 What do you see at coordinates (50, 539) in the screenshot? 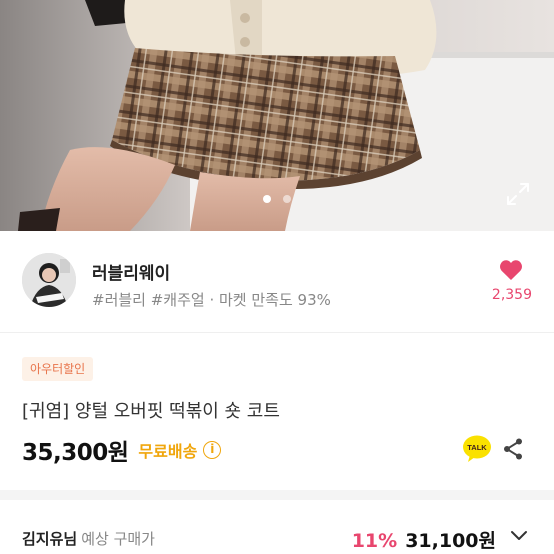
I see `user-name: 김지유님` at bounding box center [50, 539].